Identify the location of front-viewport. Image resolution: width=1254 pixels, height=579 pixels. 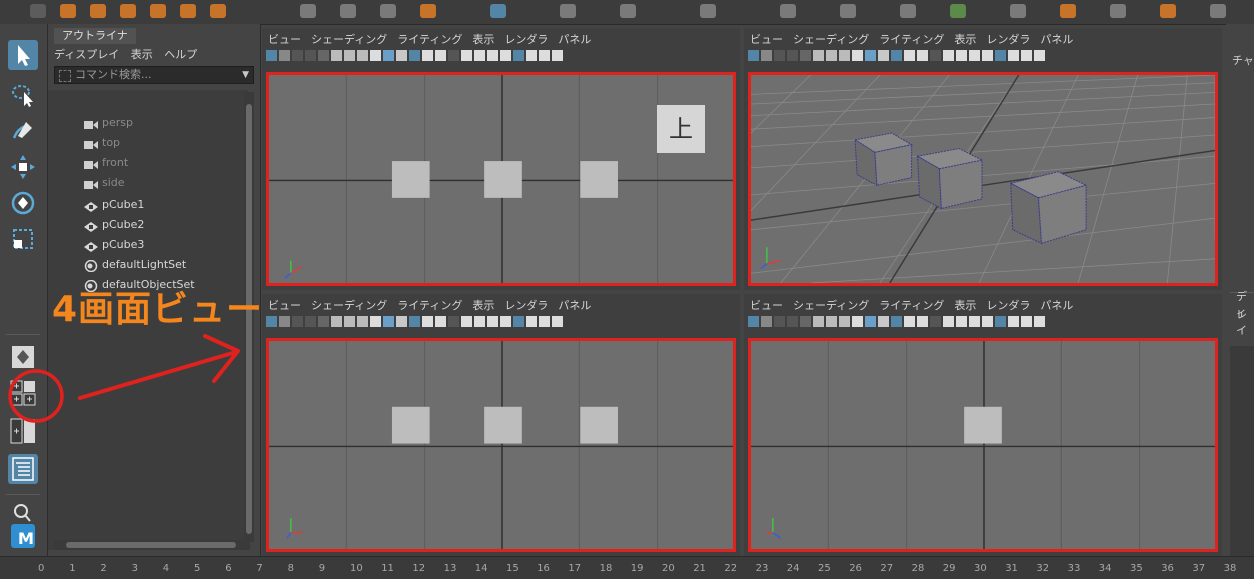
(501, 445).